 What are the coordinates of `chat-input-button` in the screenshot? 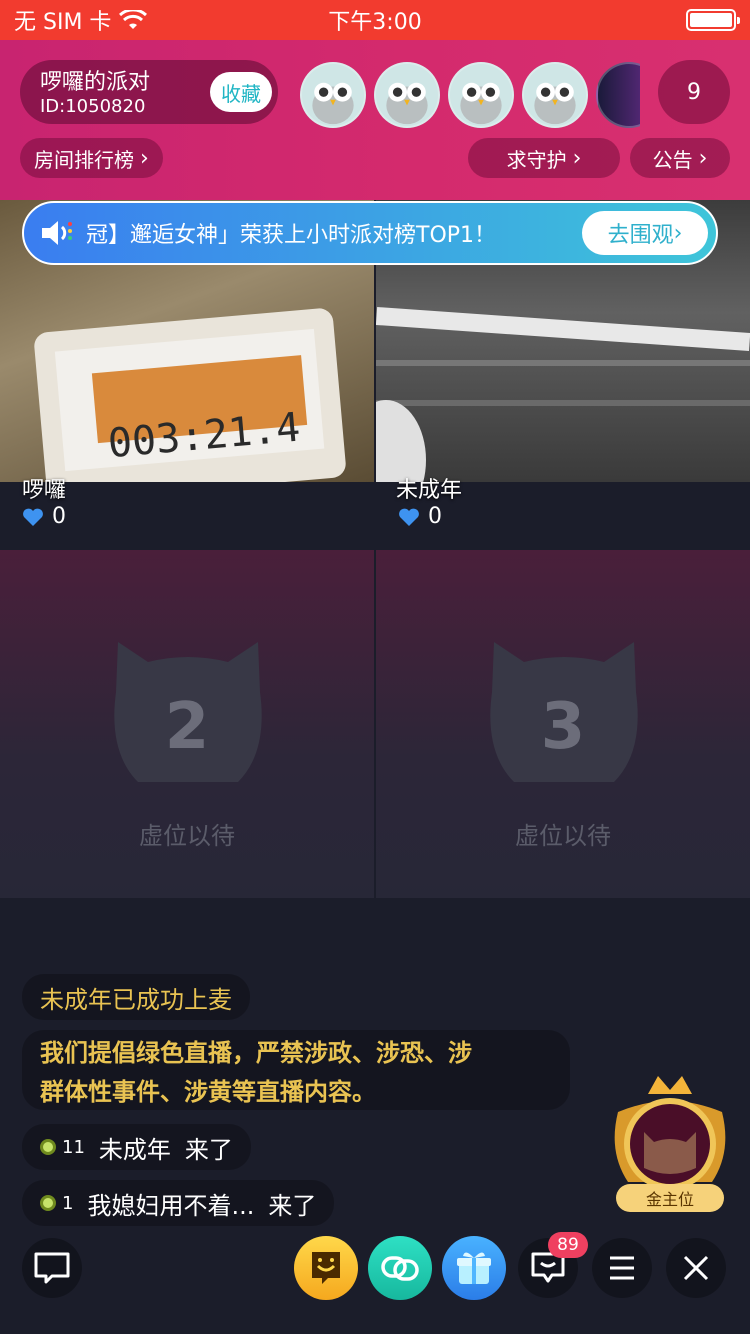 It's located at (52, 1268).